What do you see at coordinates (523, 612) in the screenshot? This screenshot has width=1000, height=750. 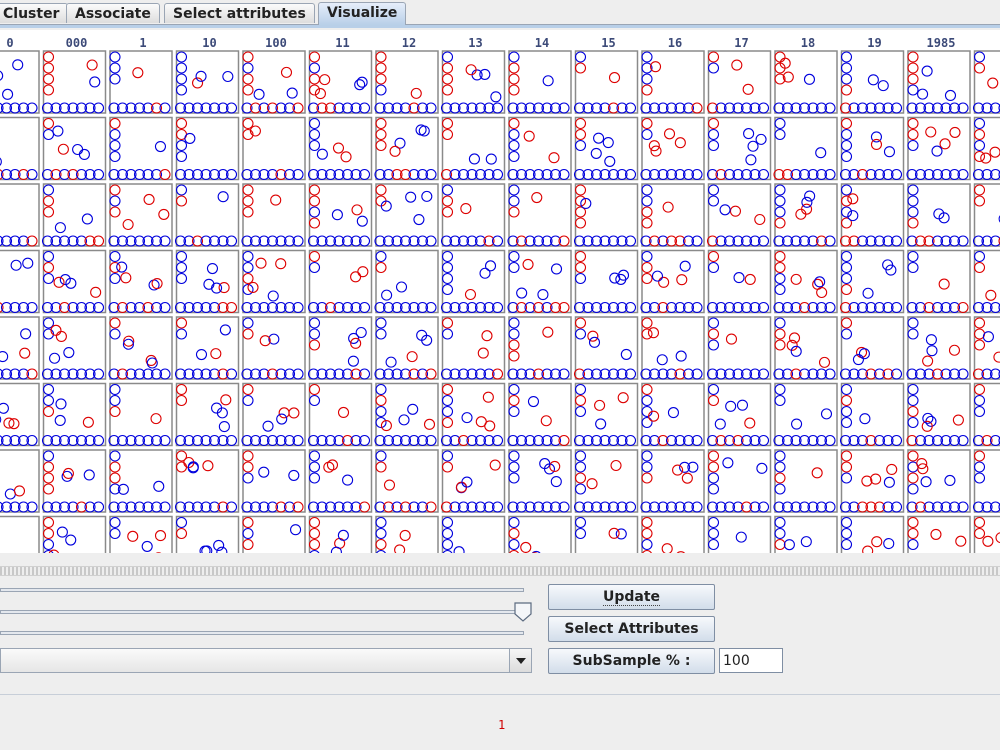 I see `slider-thumb` at bounding box center [523, 612].